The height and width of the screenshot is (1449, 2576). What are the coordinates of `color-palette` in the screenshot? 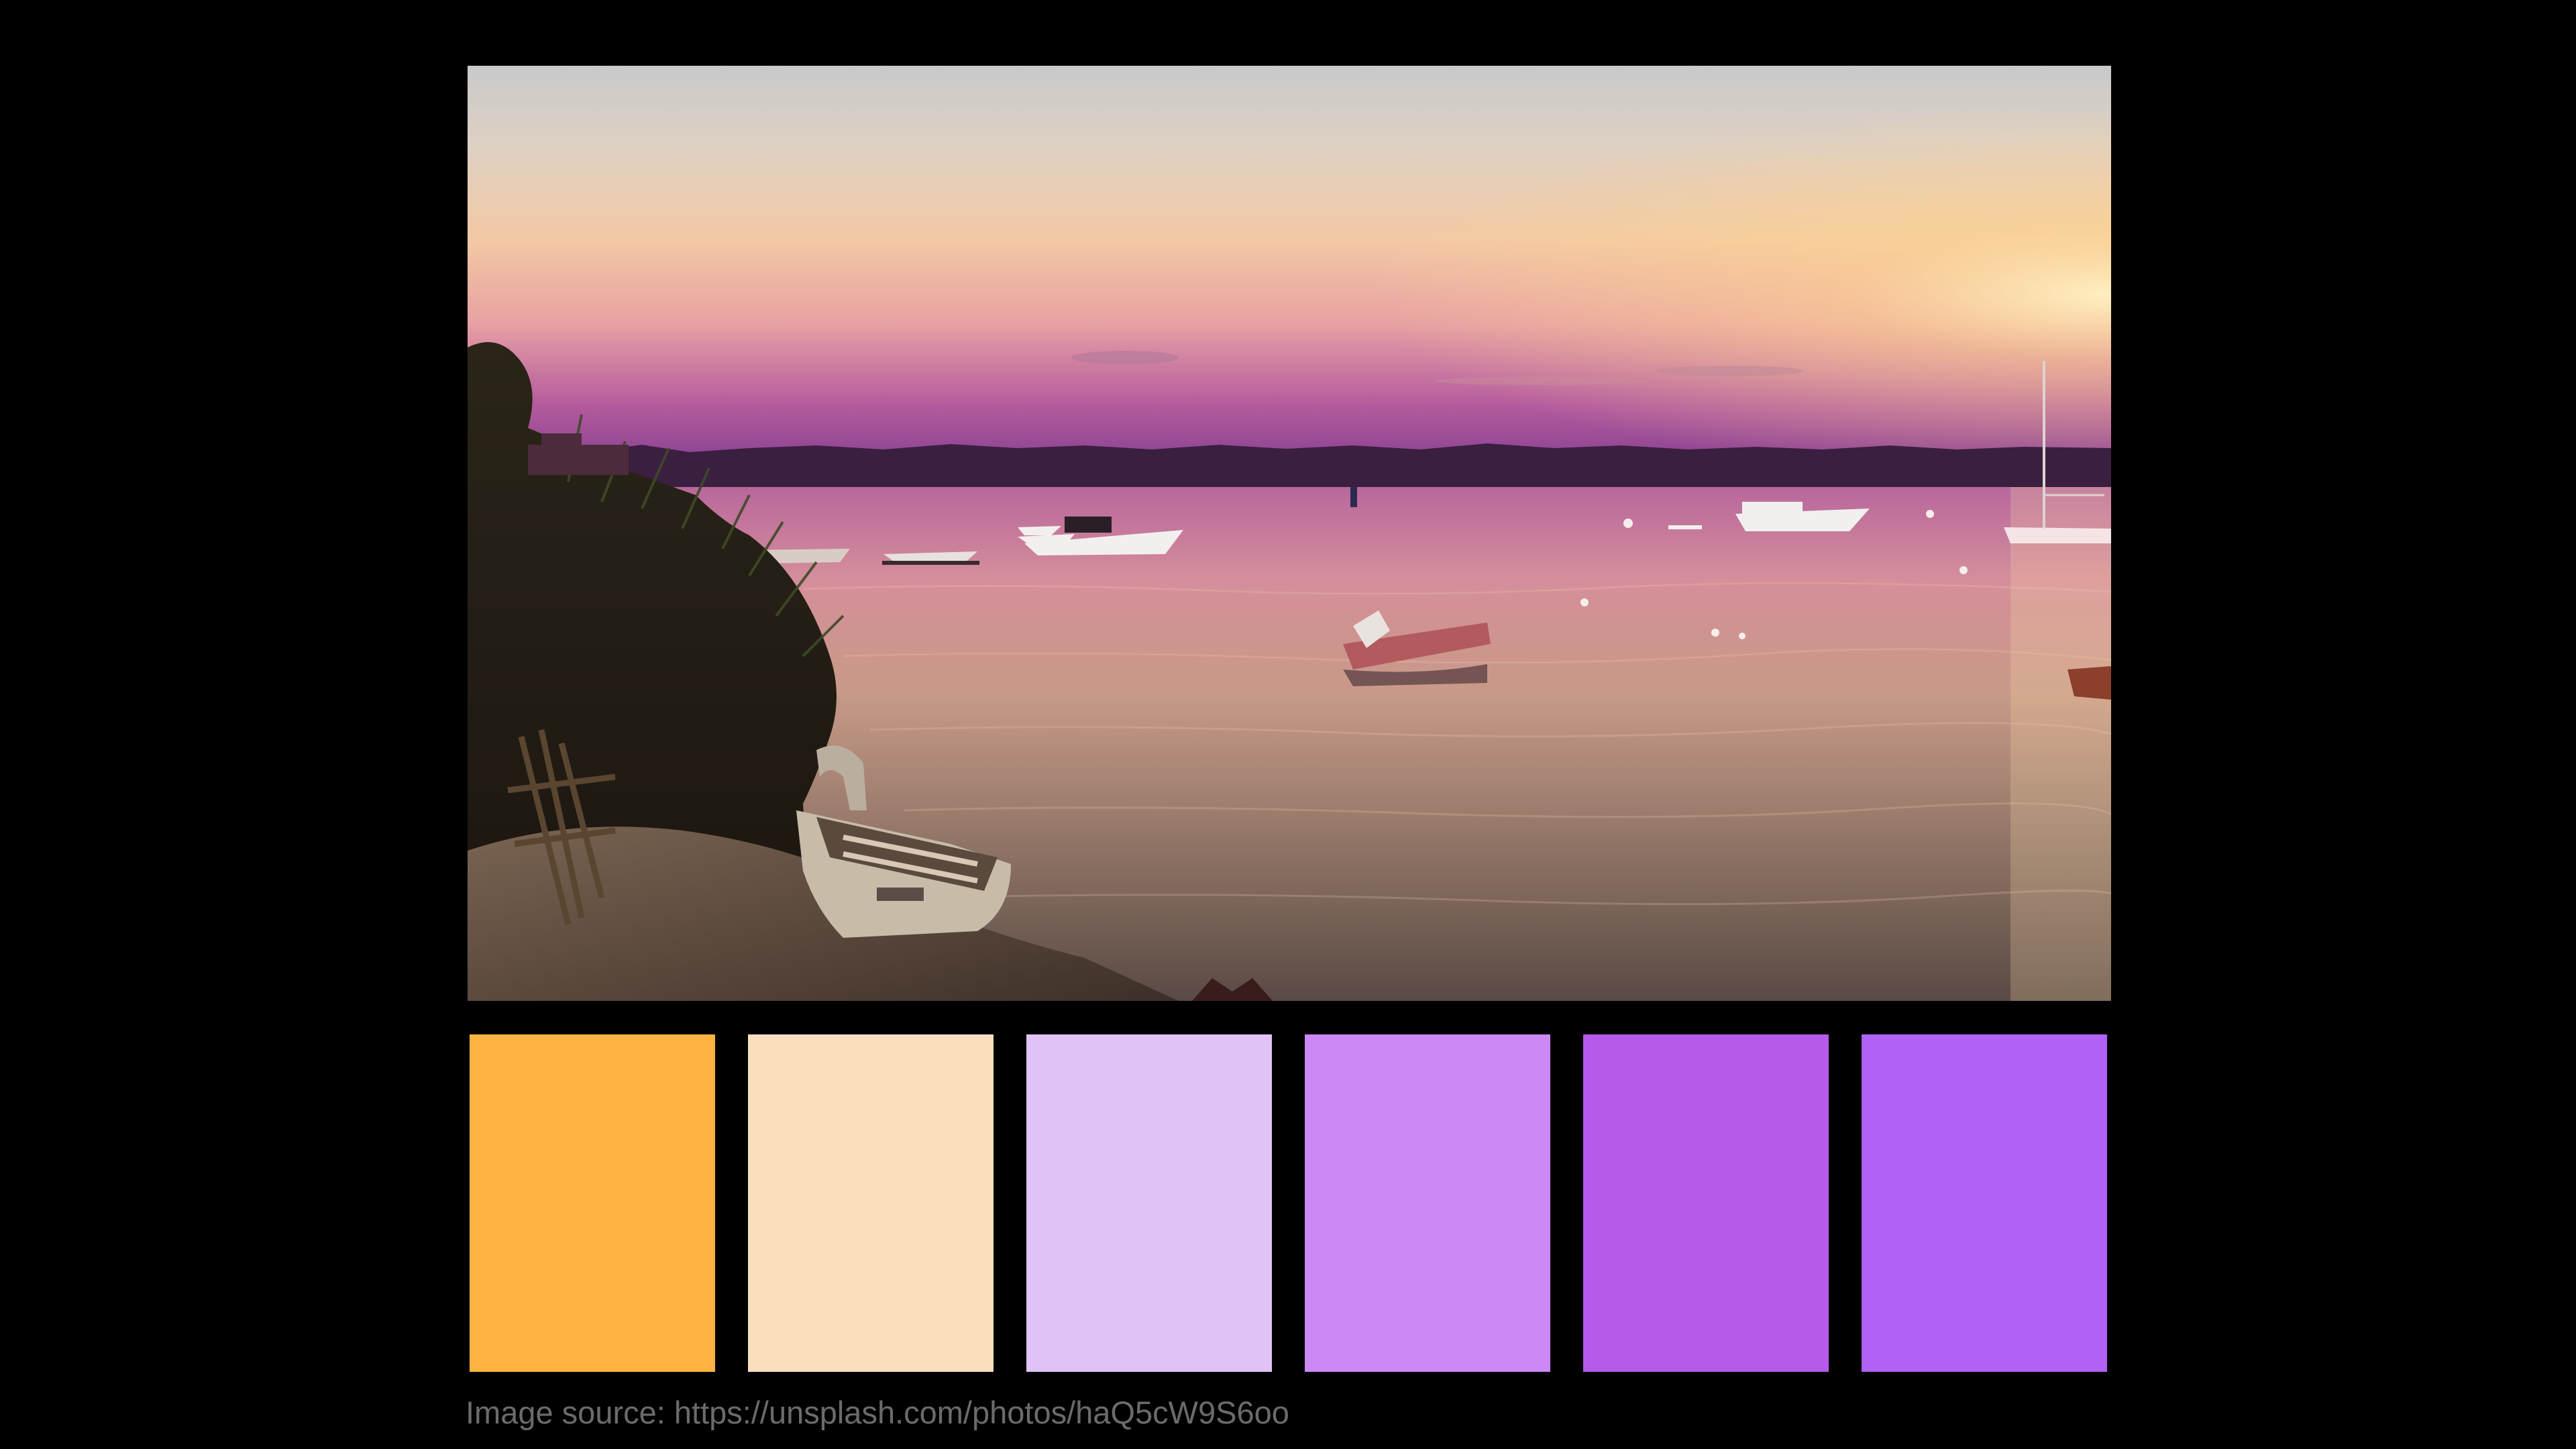 It's located at (1289, 1203).